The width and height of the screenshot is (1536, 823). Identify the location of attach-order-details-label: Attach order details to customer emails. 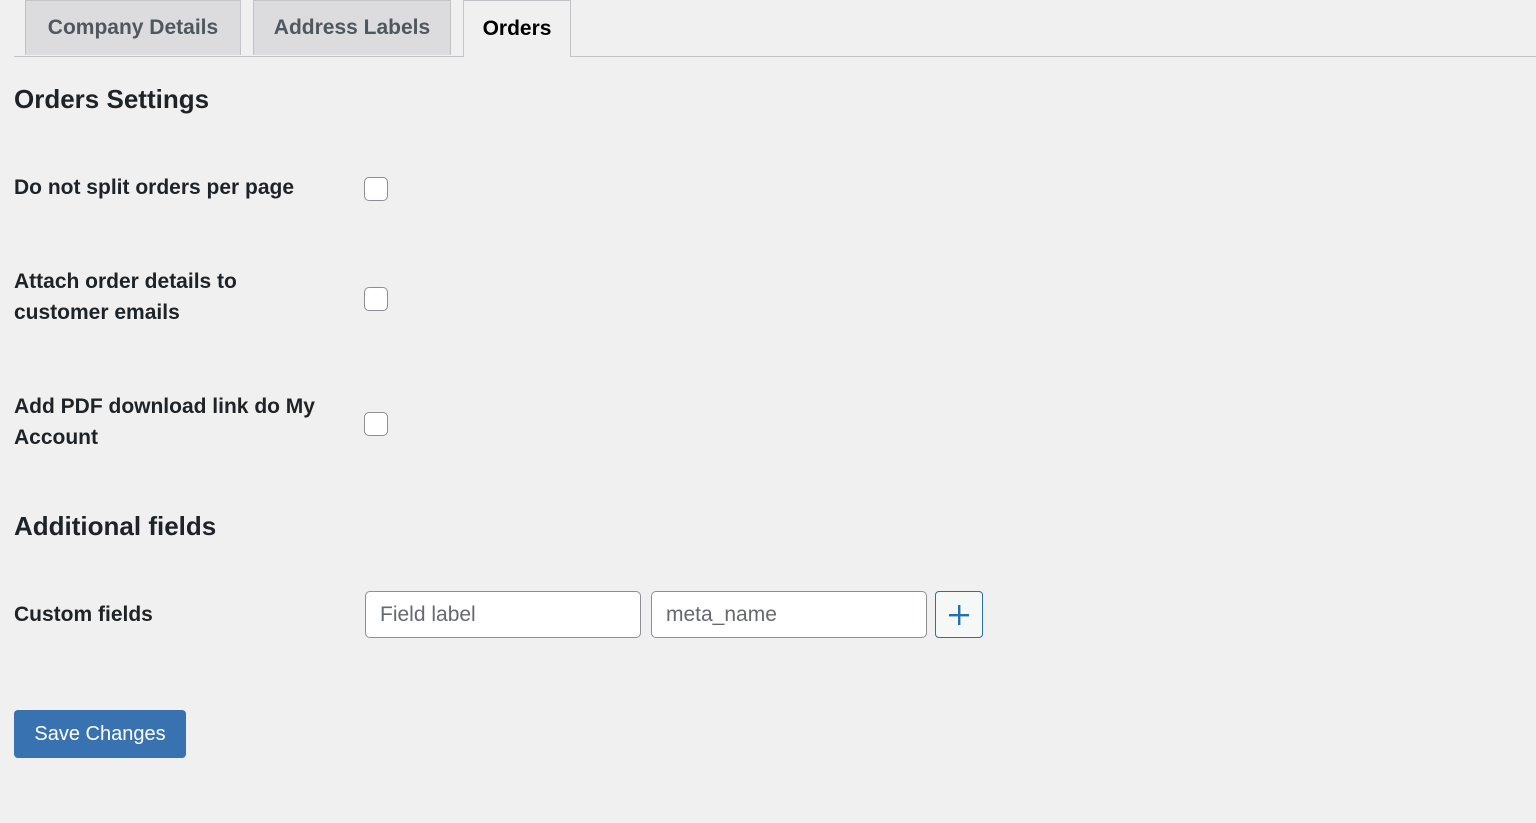
(125, 297).